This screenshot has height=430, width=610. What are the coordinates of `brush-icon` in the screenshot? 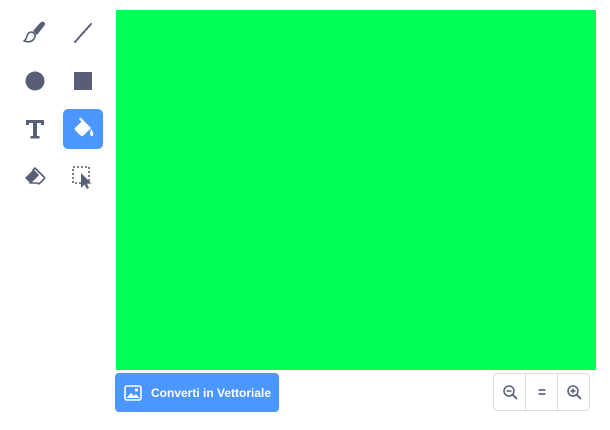 It's located at (34, 32).